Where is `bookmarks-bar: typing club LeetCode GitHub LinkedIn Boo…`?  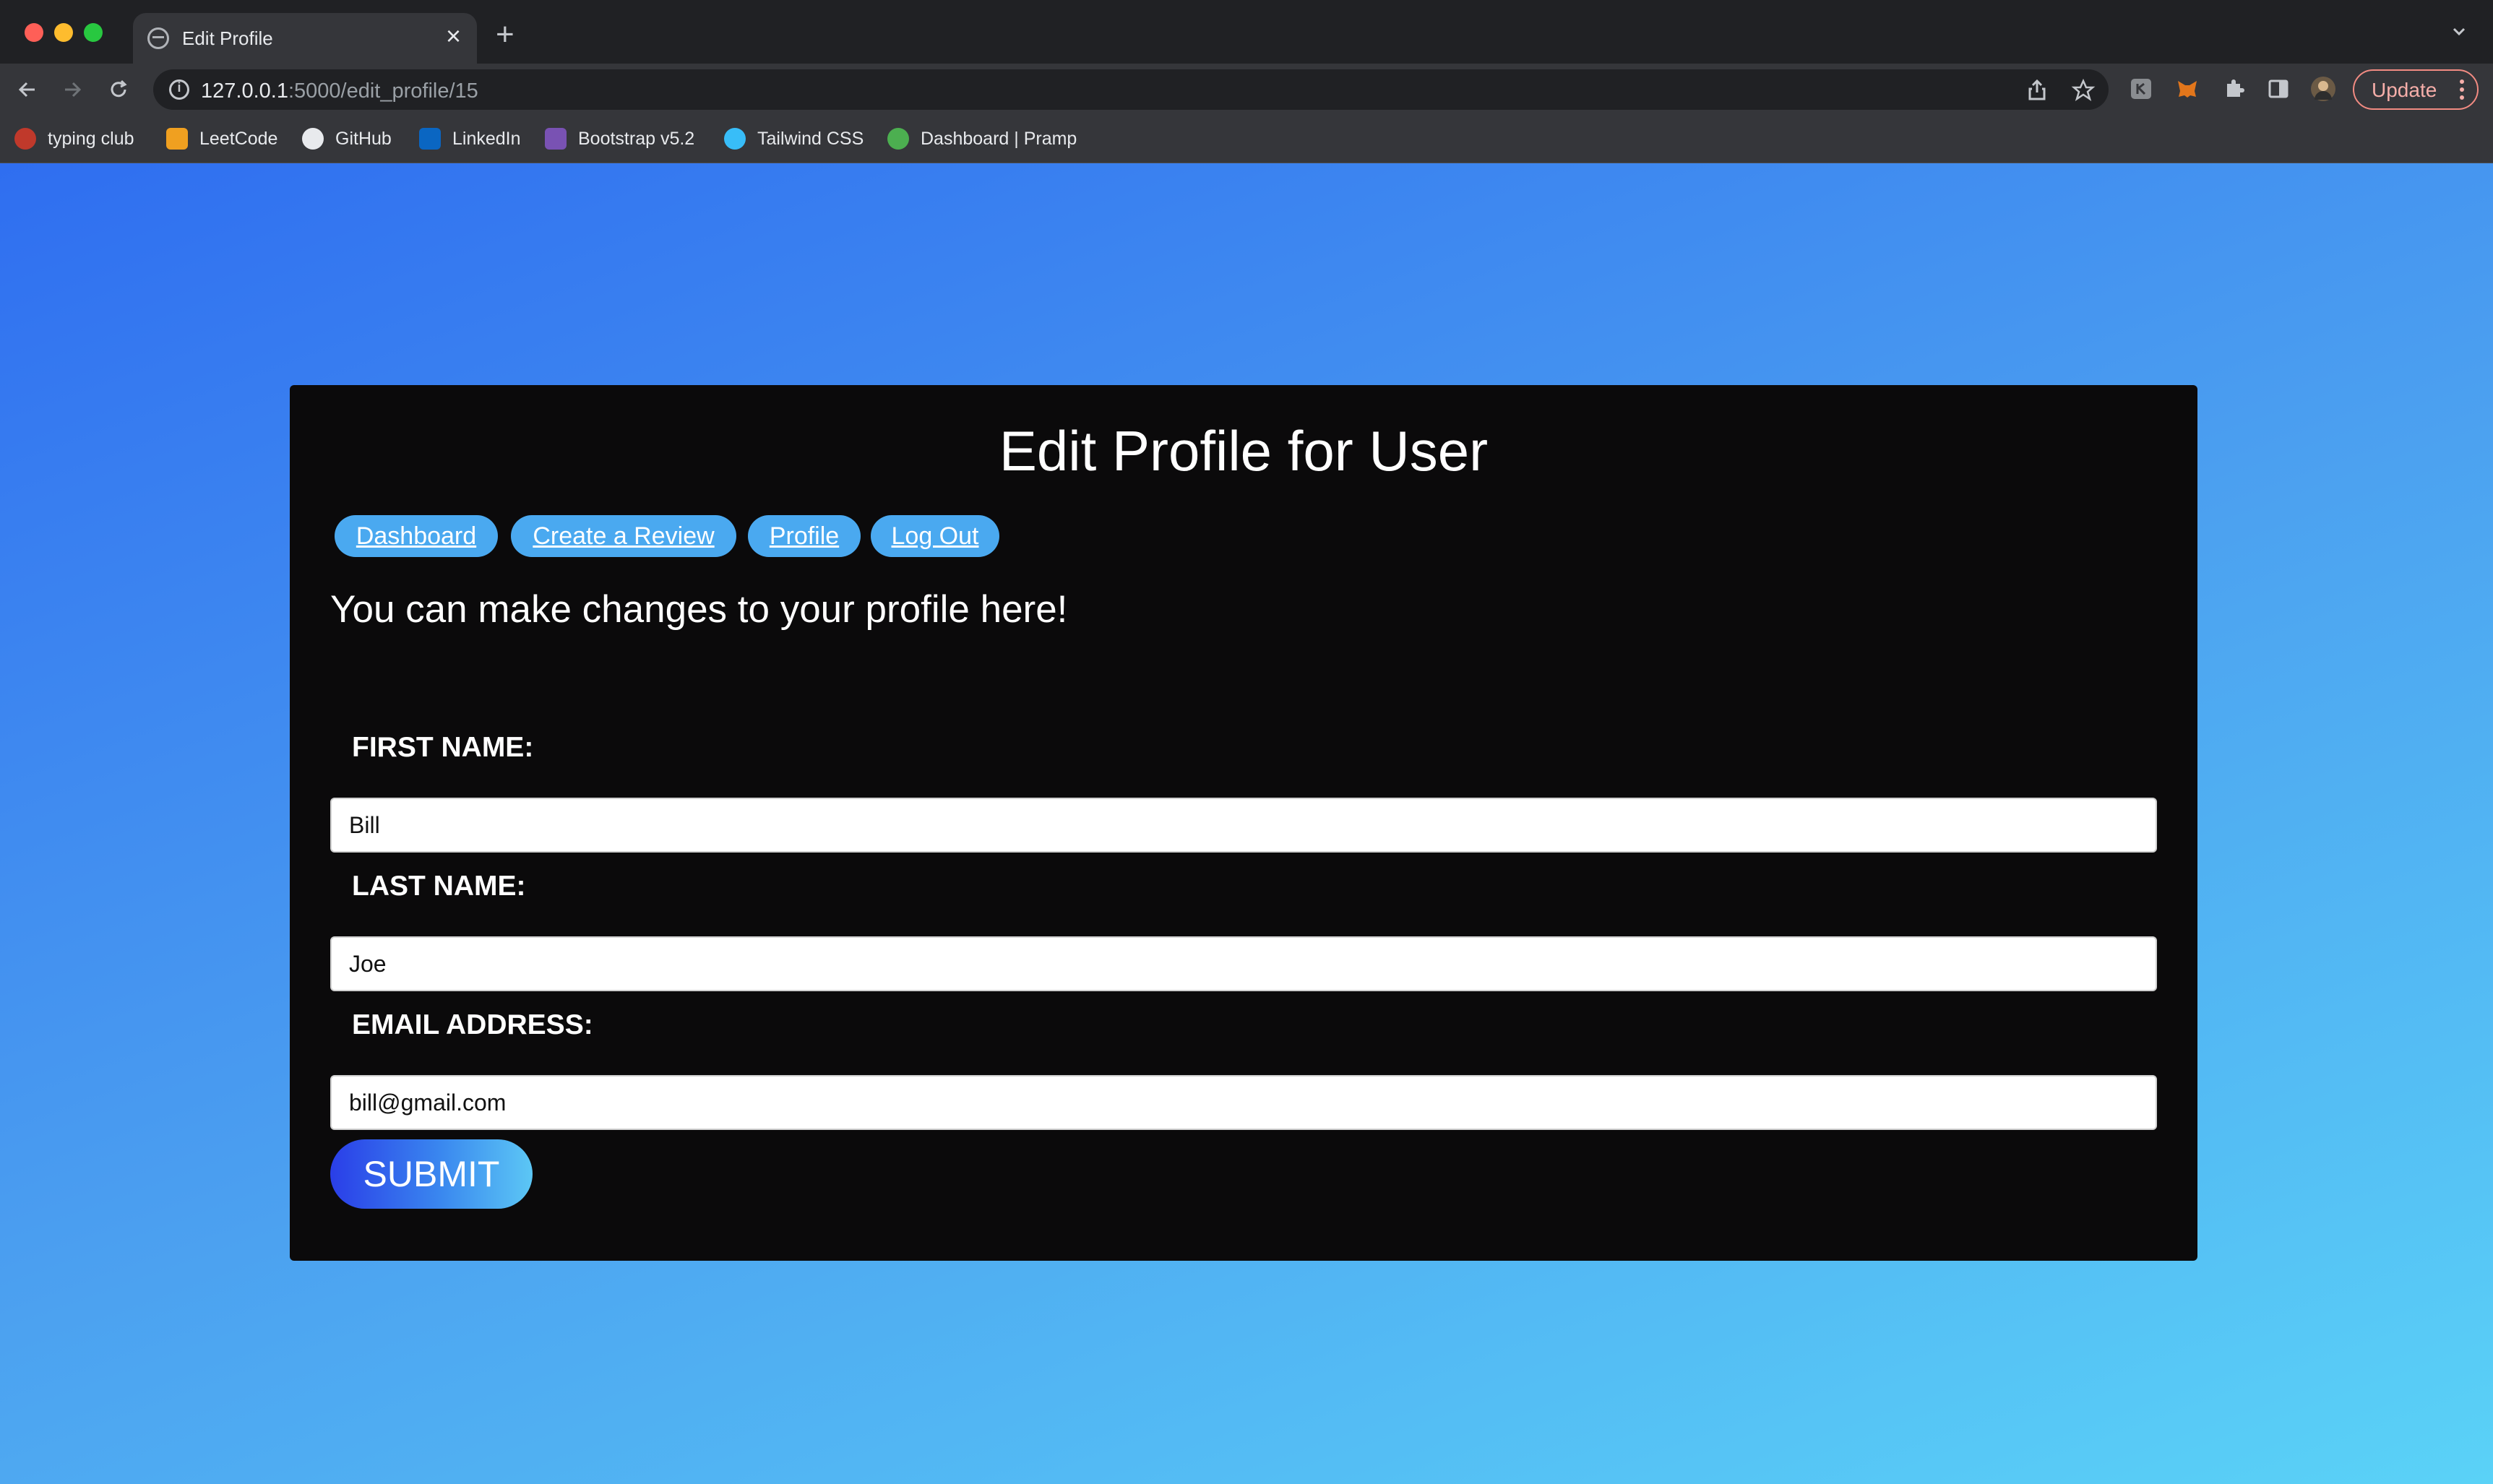
bookmarks-bar: typing club LeetCode GitHub LinkedIn Boo… is located at coordinates (1246, 139).